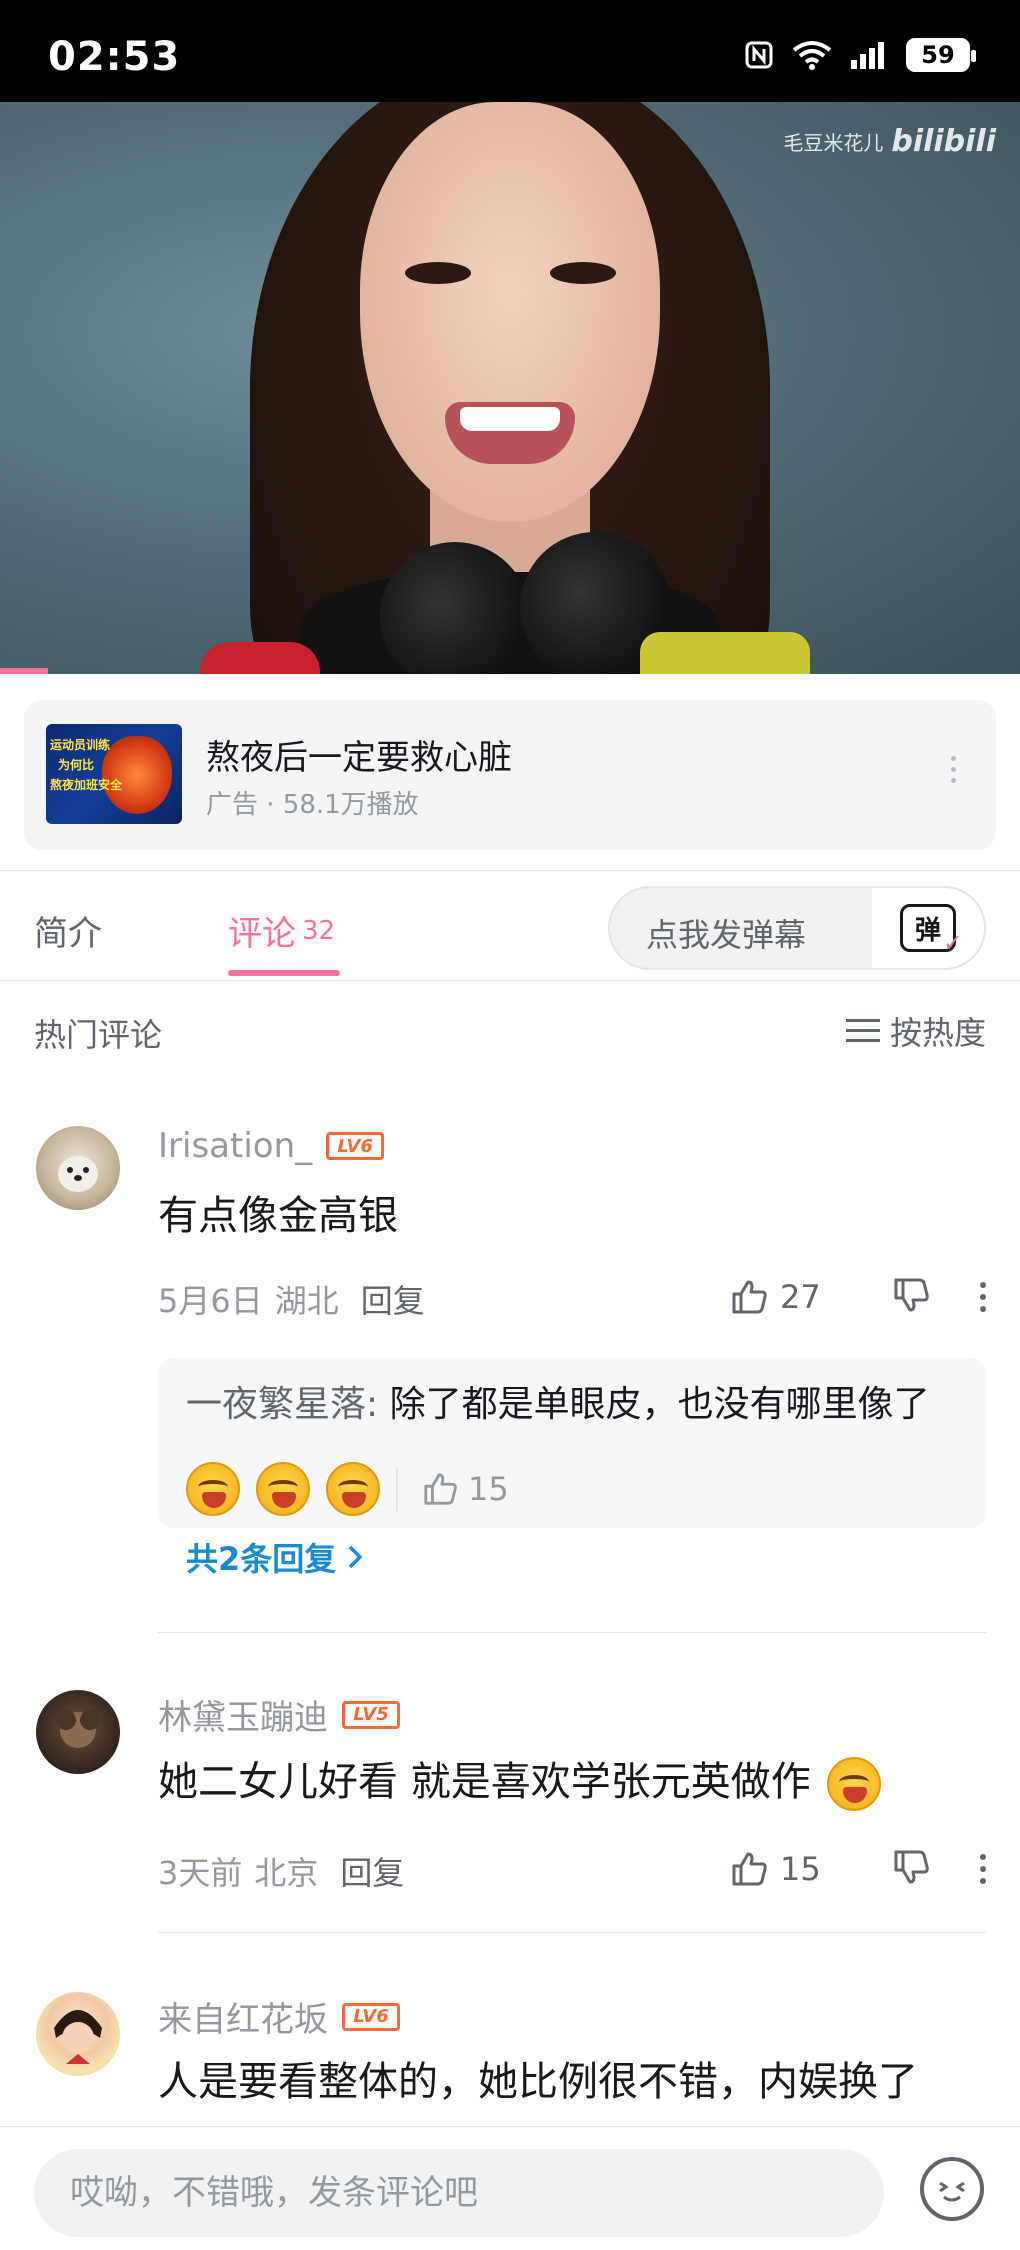 The height and width of the screenshot is (2250, 1020). I want to click on comment-location: 湖北, so click(306, 1301).